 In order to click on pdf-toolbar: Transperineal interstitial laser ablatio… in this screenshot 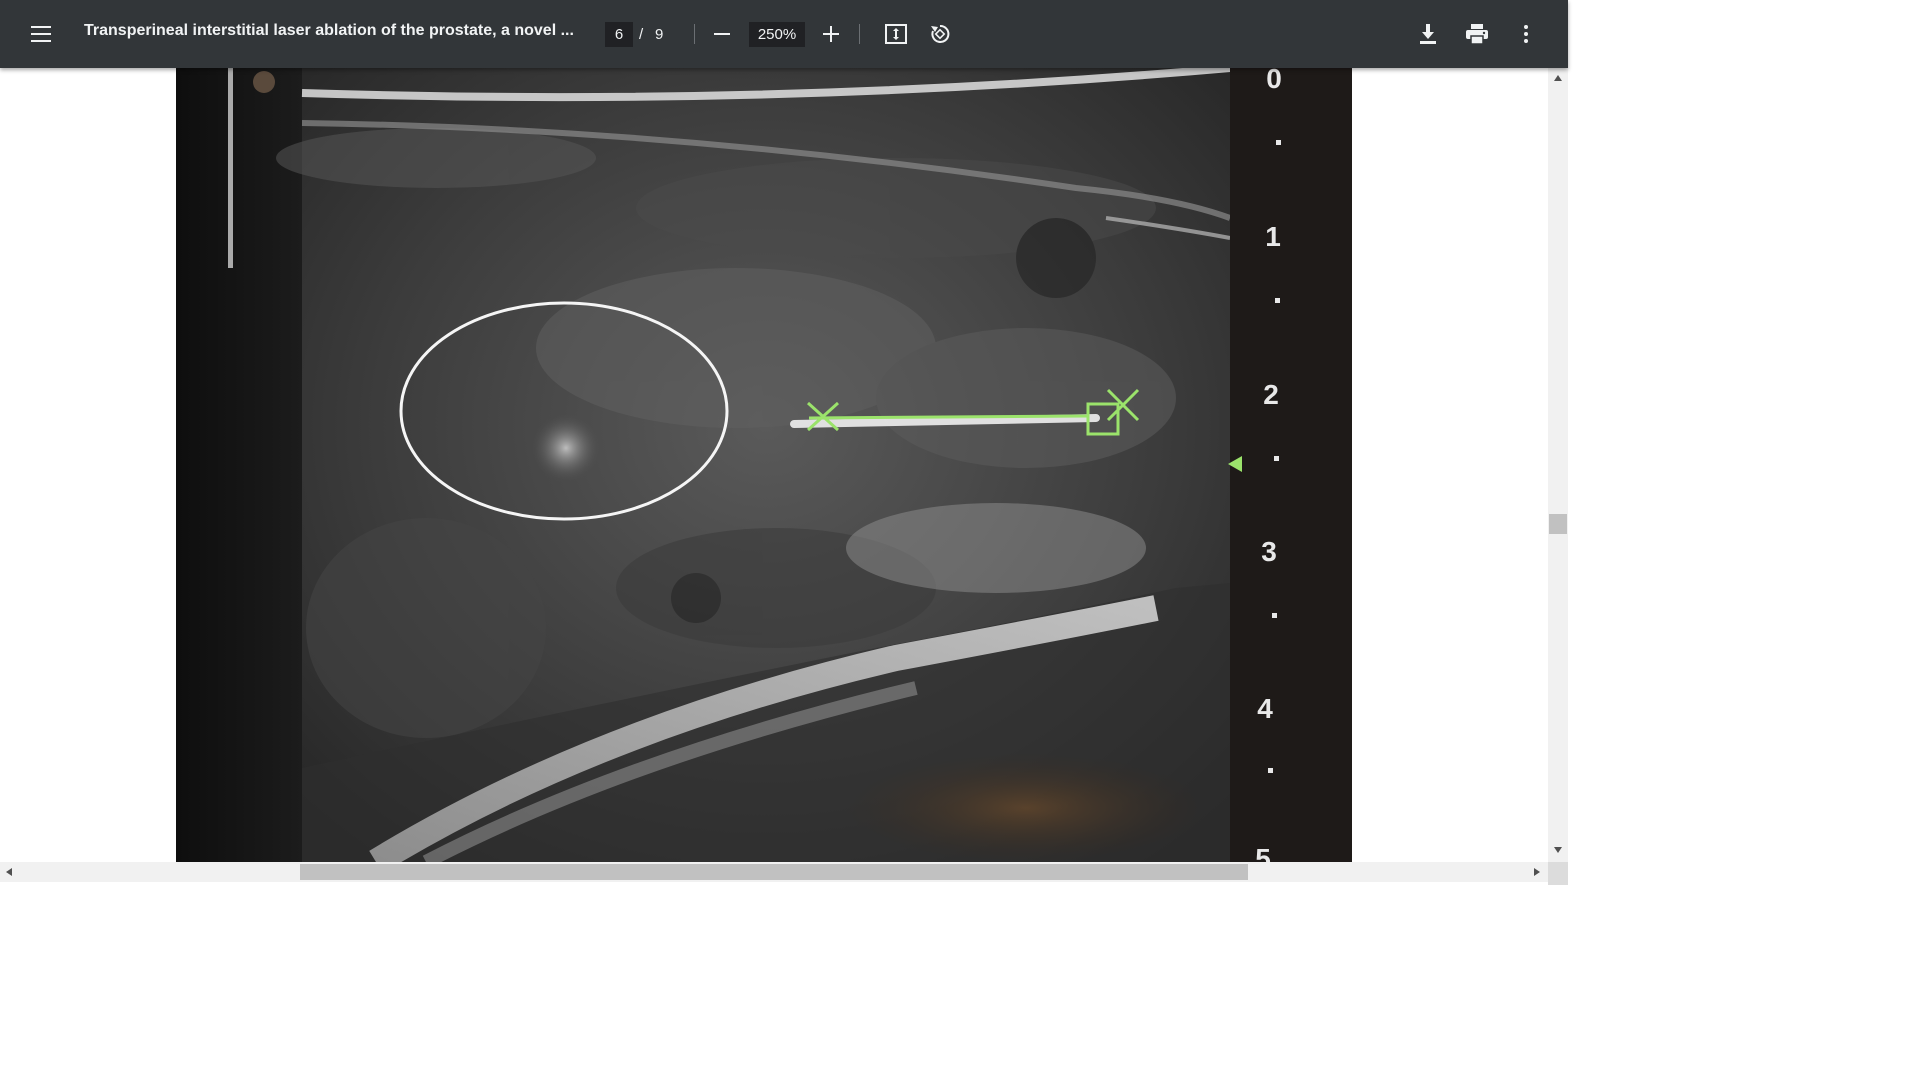, I will do `click(784, 34)`.